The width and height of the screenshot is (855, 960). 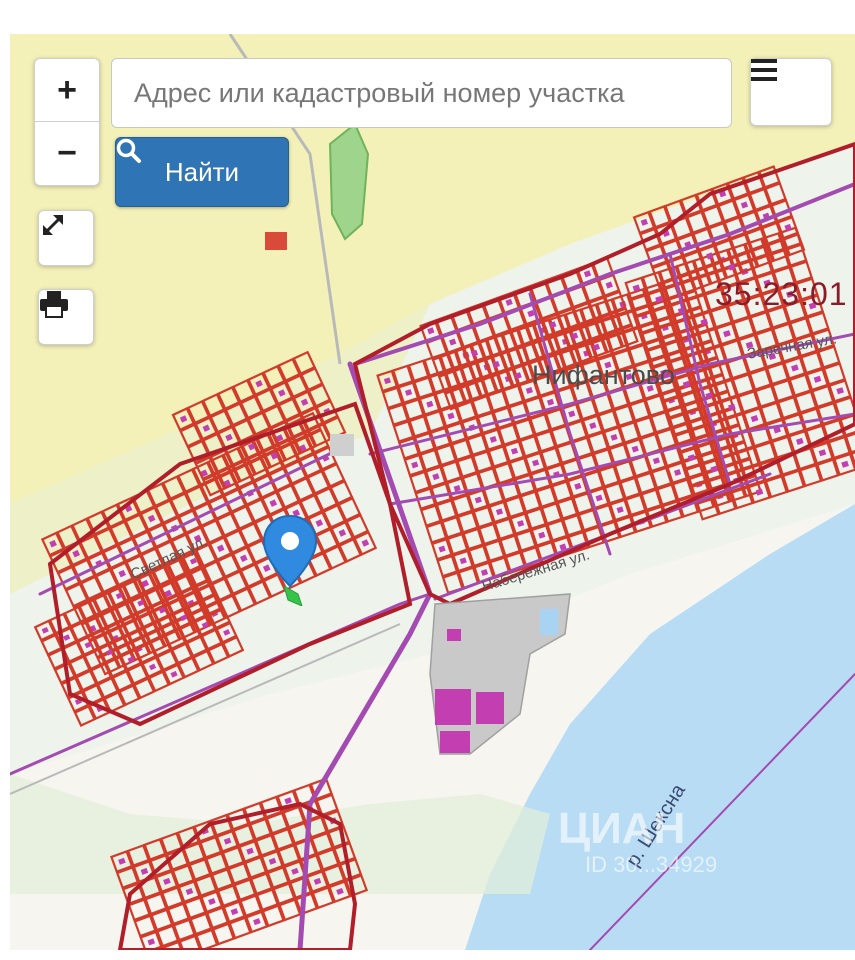 What do you see at coordinates (421, 93) in the screenshot?
I see `address-search-input` at bounding box center [421, 93].